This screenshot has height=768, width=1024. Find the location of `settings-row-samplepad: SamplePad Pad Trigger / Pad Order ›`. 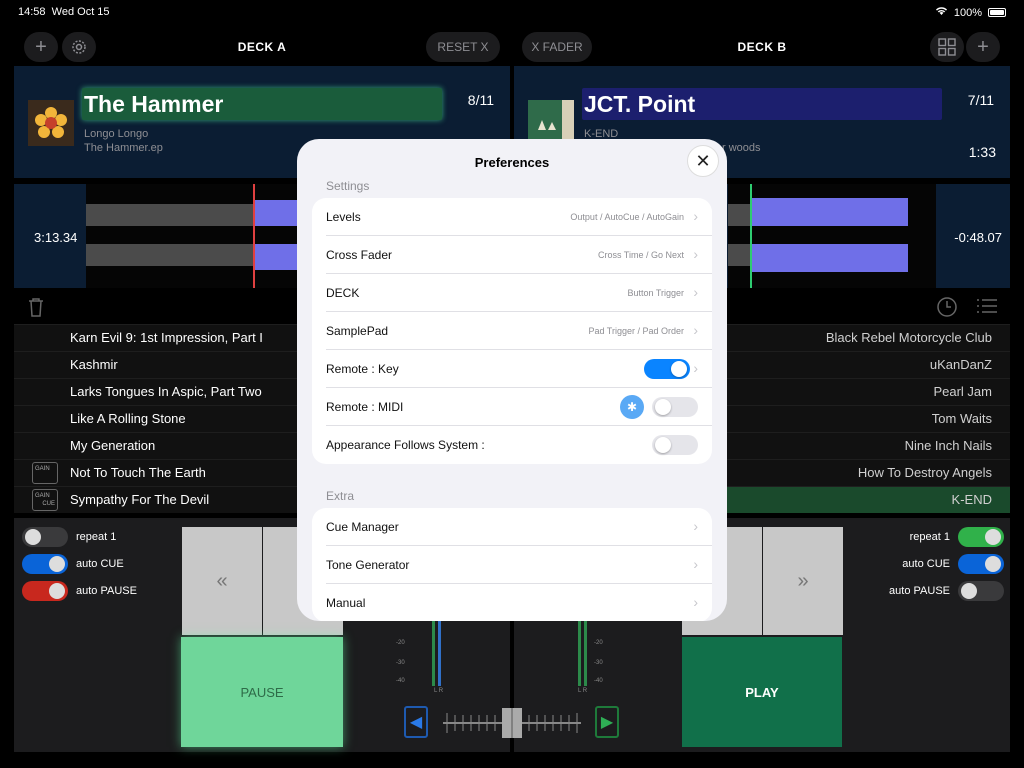

settings-row-samplepad: SamplePad Pad Trigger / Pad Order › is located at coordinates (519, 331).